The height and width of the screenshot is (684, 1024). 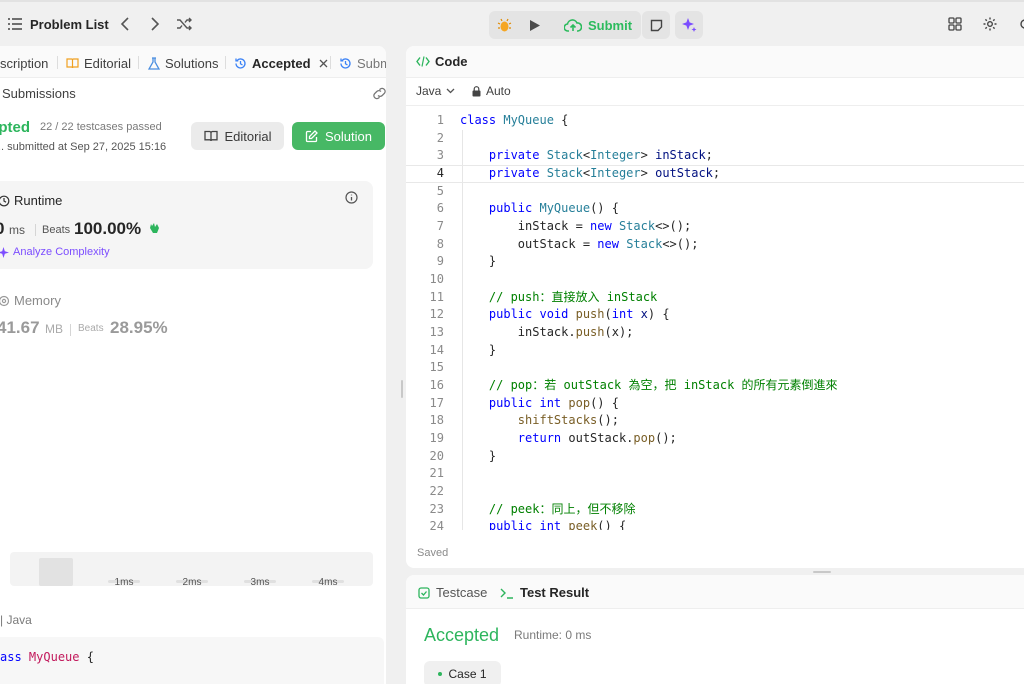 I want to click on layout-button, so click(x=955, y=24).